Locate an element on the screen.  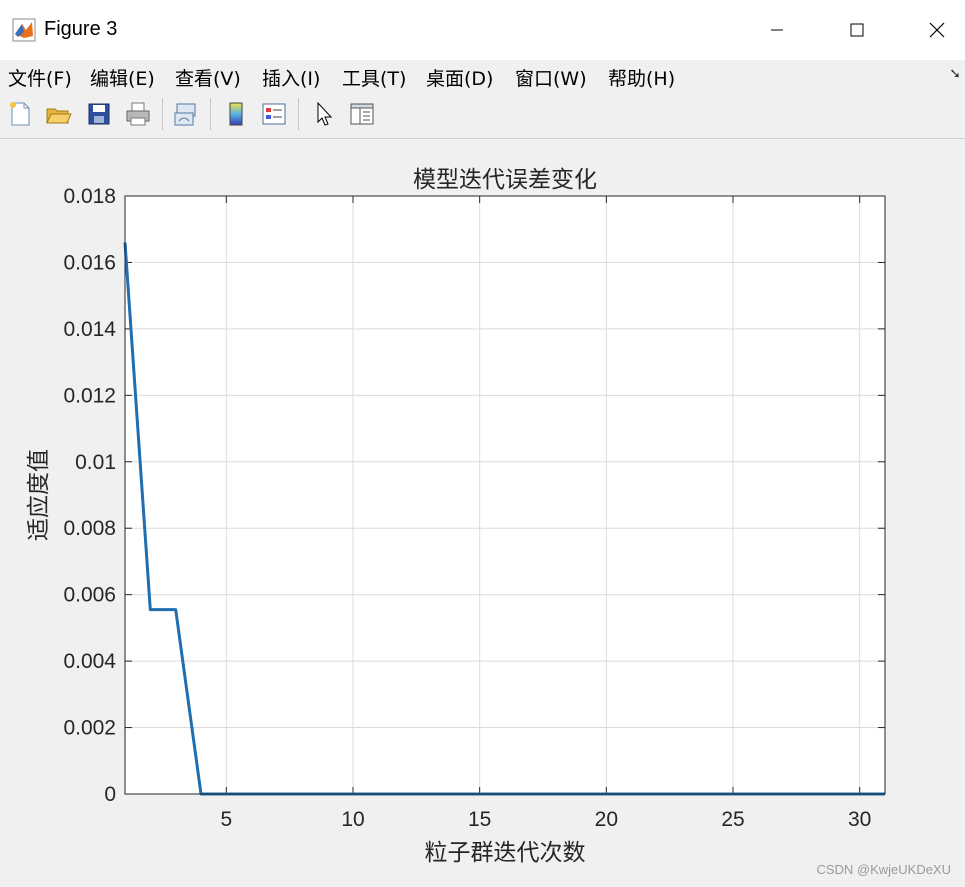
menu-insert: 插入(I) is located at coordinates (291, 77).